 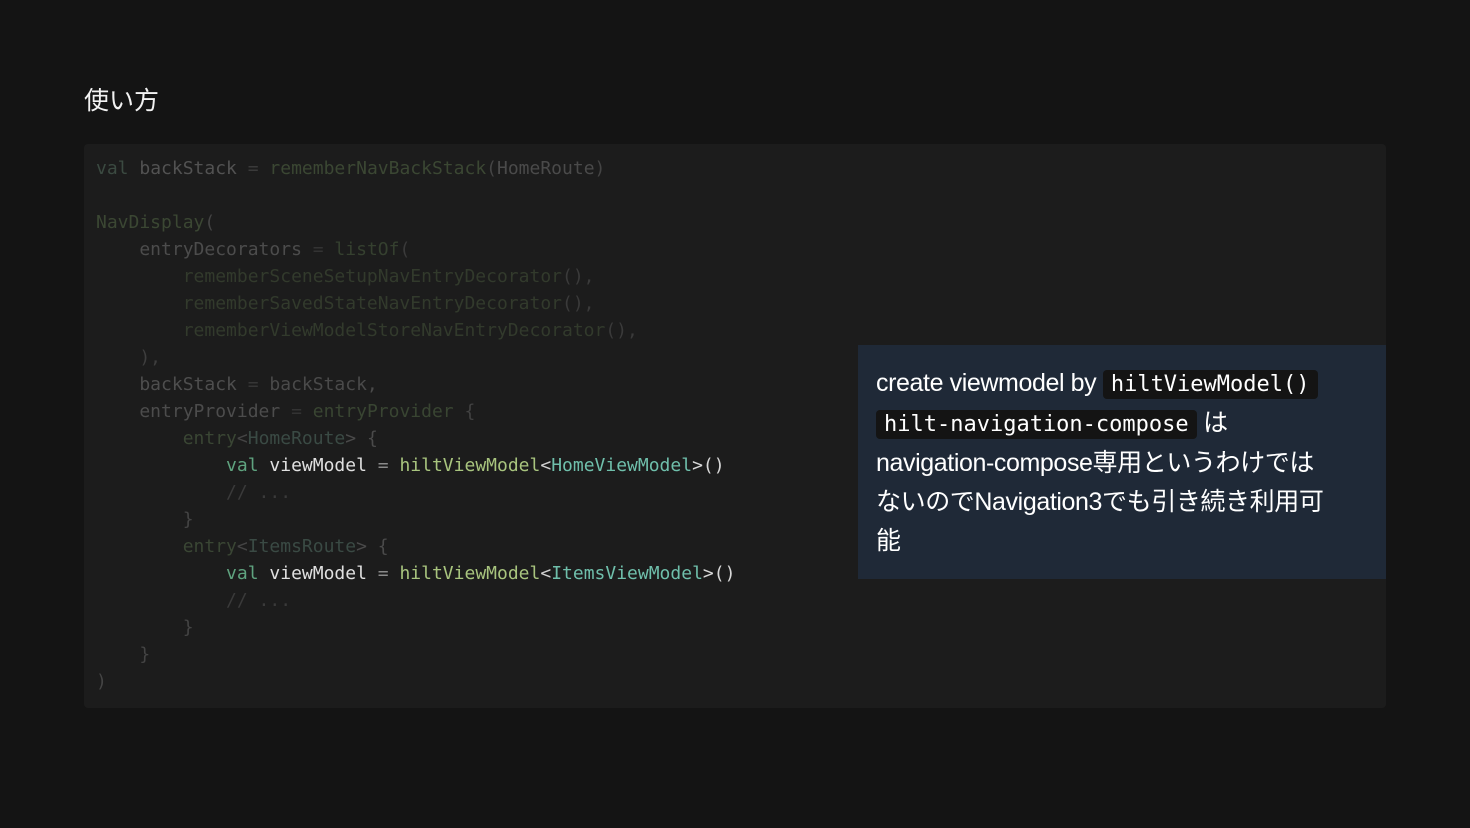 I want to click on code-token: {, so click(x=464, y=411).